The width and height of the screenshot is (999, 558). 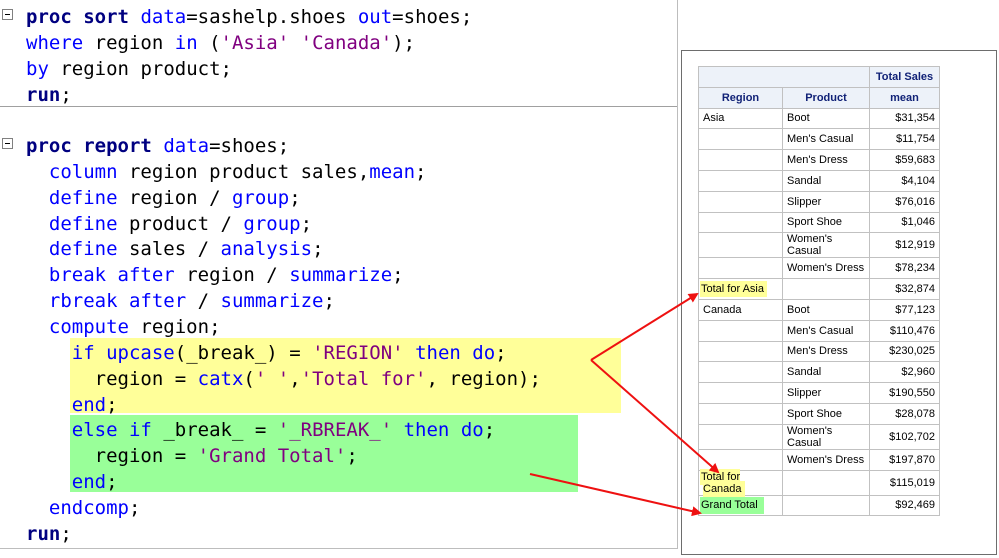 I want to click on code-line: by region product;, so click(x=129, y=69).